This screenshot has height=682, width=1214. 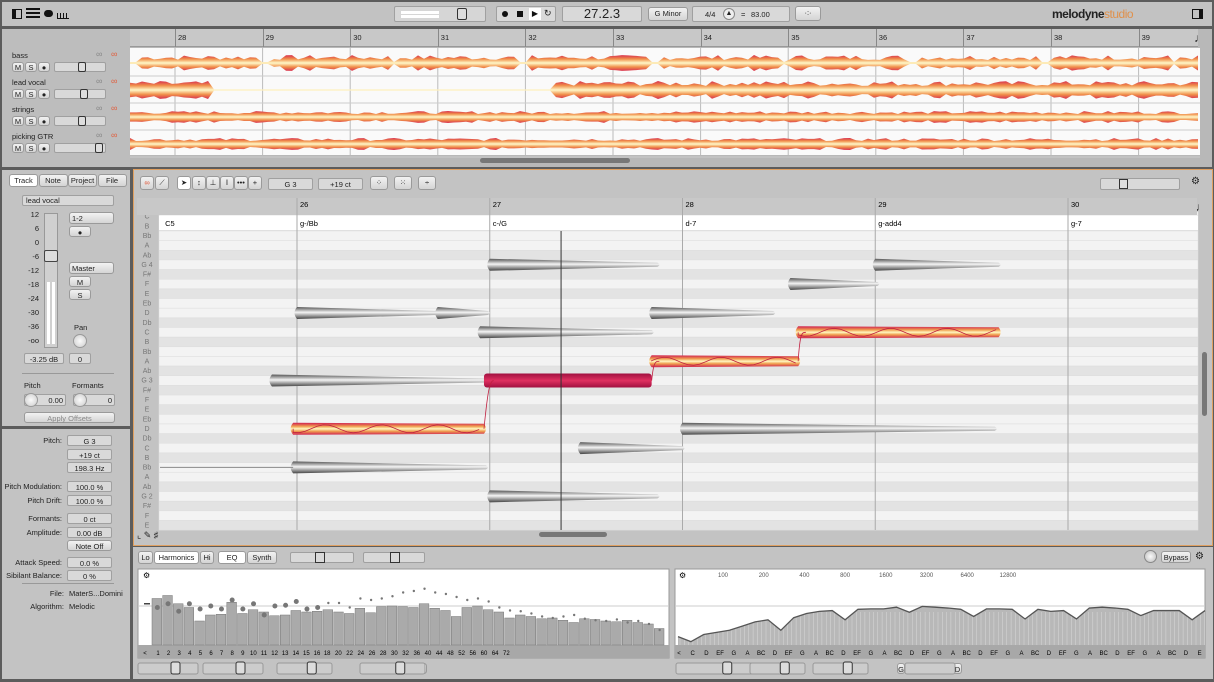 I want to click on spectrum-icon, so click(x=63, y=14).